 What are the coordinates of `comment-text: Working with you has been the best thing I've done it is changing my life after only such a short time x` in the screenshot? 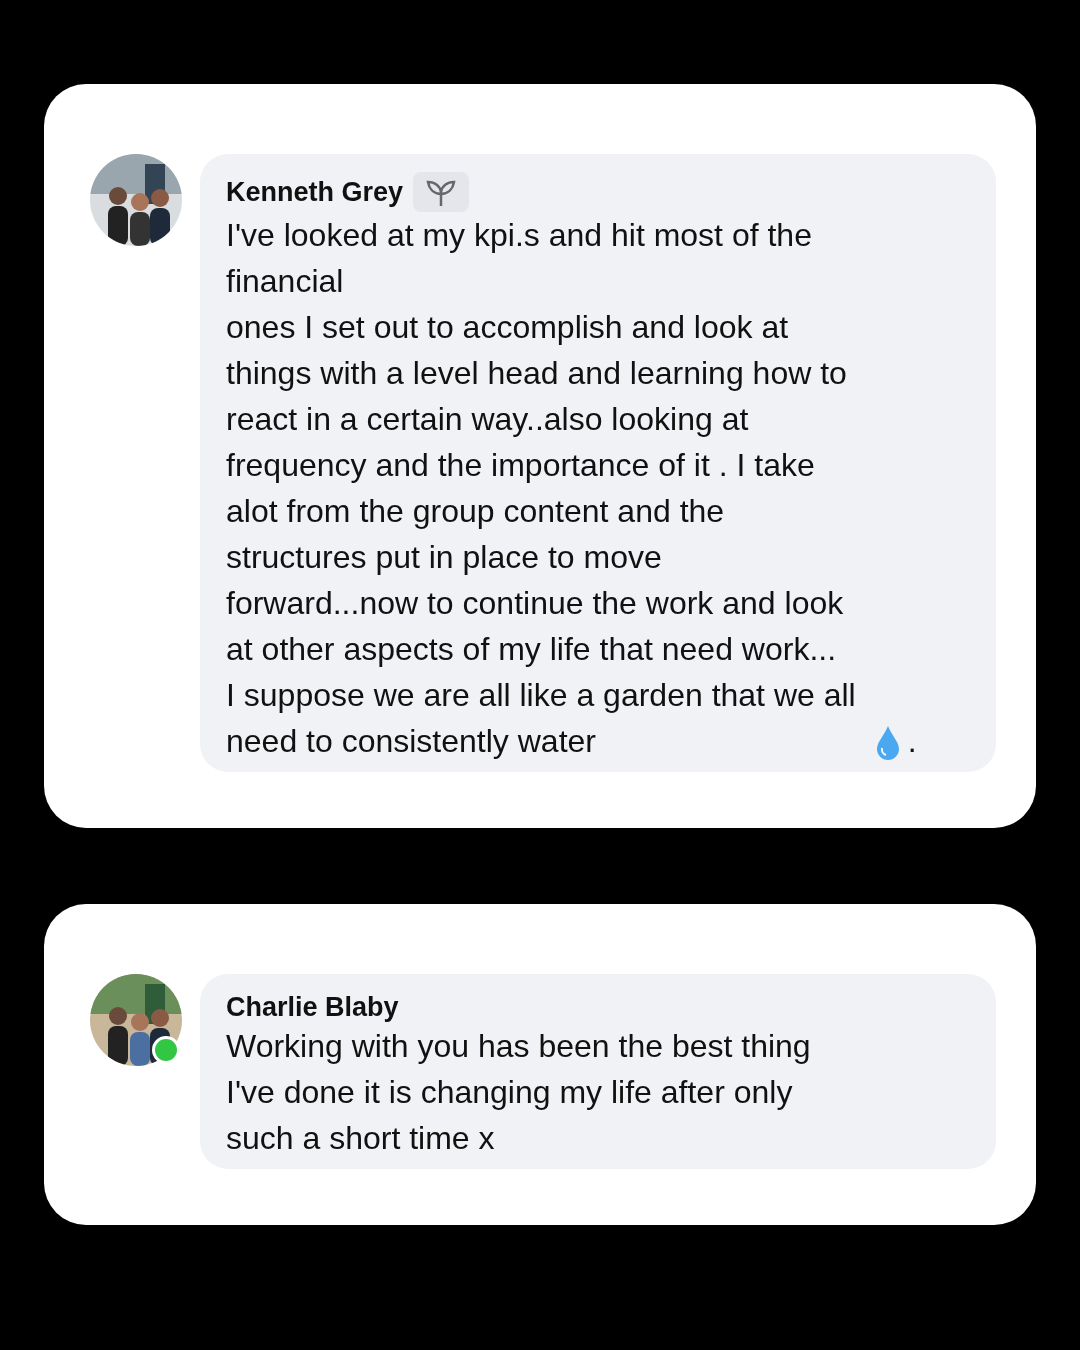 It's located at (518, 1092).